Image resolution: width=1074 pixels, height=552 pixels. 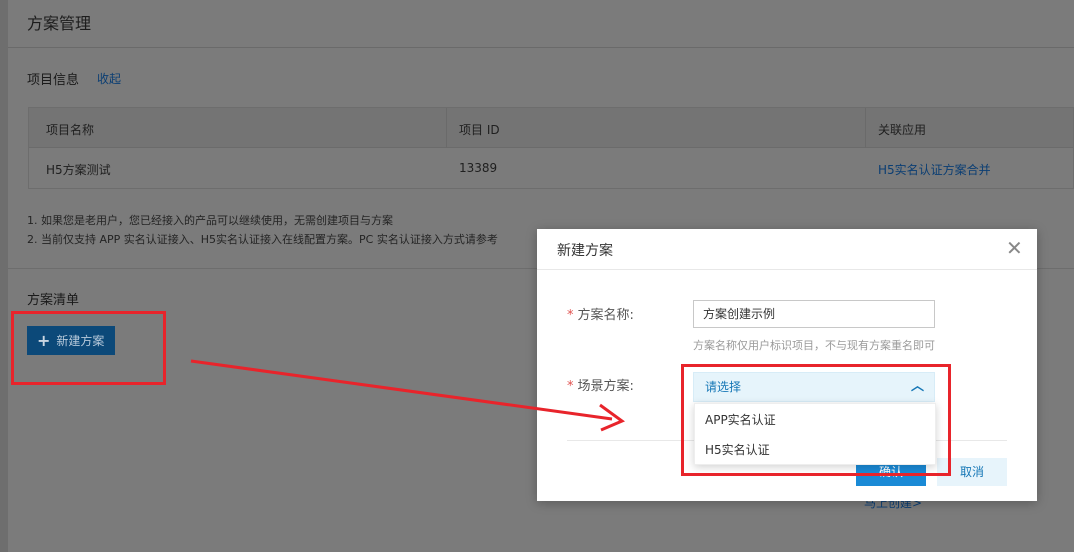 I want to click on annotation-arrow, so click(x=408, y=395).